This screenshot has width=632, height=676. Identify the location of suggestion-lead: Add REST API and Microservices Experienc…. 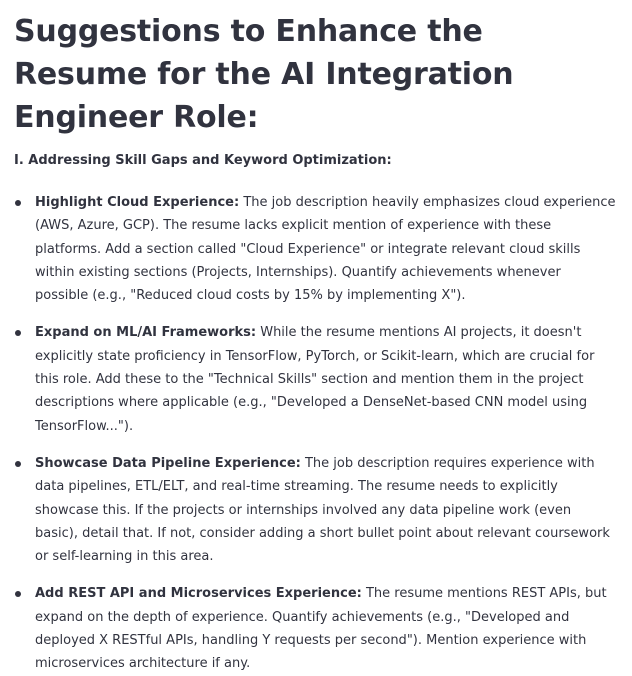
(198, 594).